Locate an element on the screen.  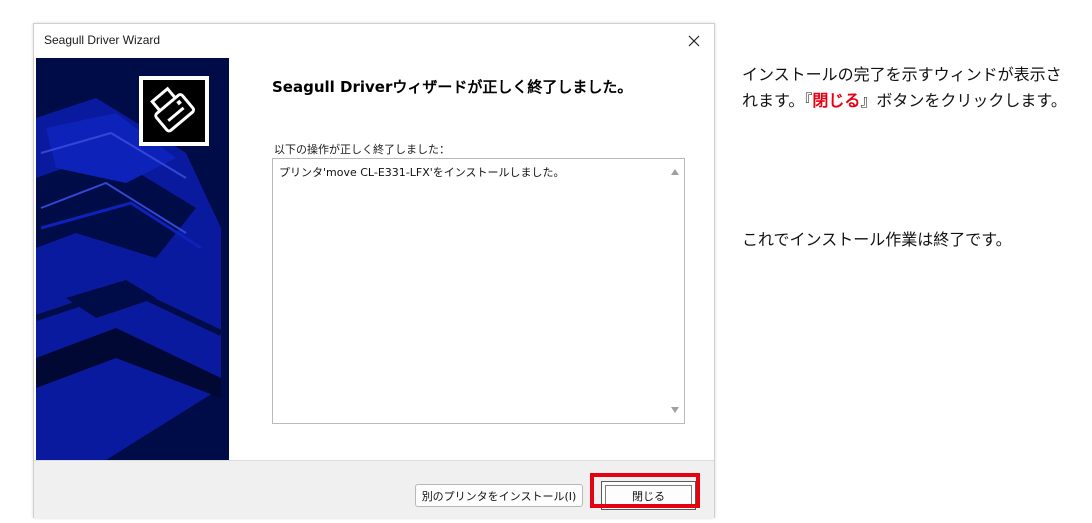
printer-logo-icon is located at coordinates (174, 111).